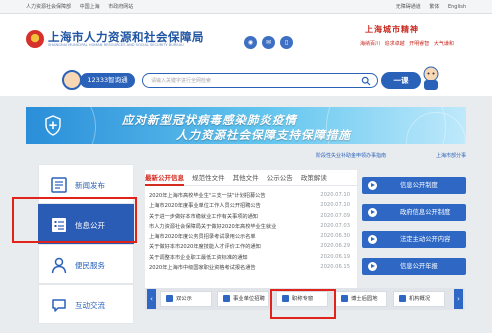  I want to click on top-link-english: English, so click(457, 7).